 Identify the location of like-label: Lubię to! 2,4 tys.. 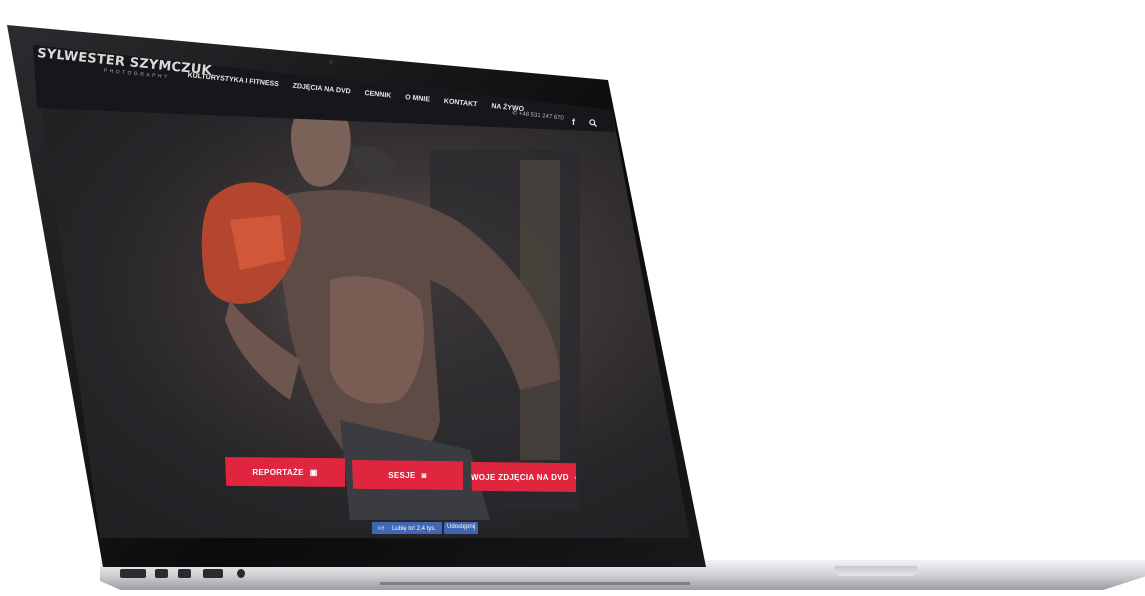
(413, 529).